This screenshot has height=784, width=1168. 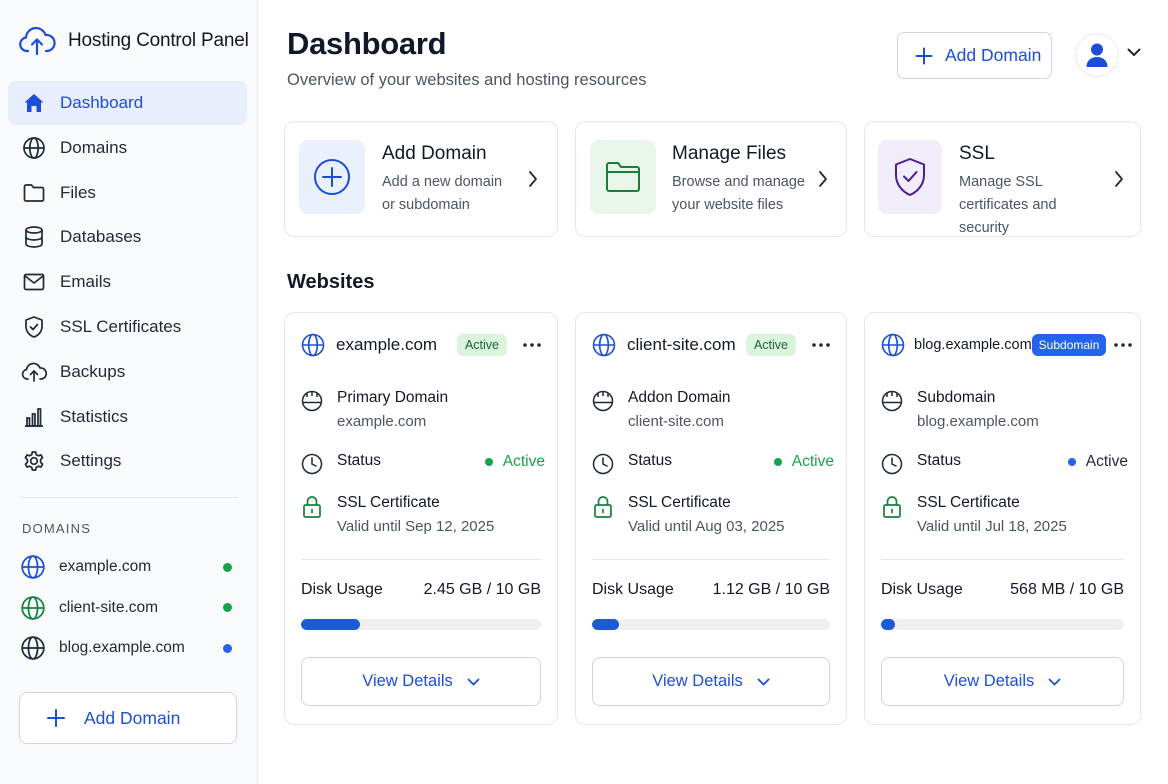 I want to click on clock-icon, so click(x=312, y=463).